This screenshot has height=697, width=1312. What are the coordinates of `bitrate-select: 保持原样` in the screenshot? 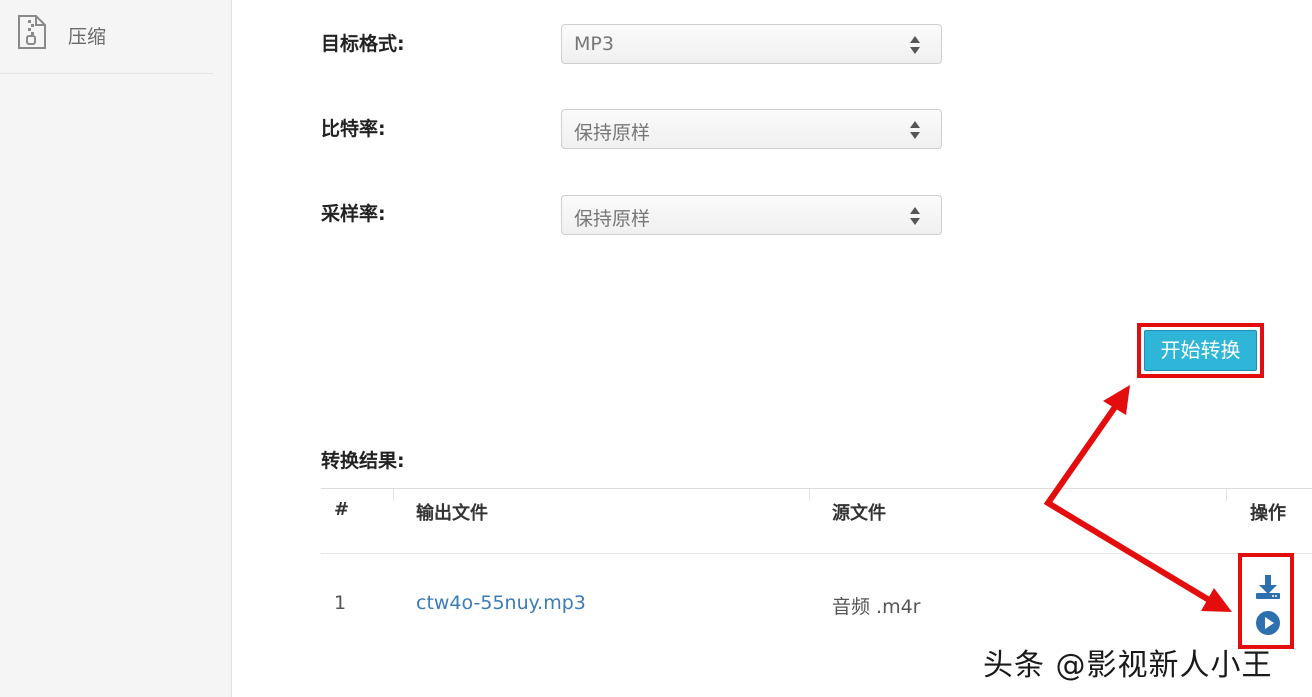 It's located at (751, 129).